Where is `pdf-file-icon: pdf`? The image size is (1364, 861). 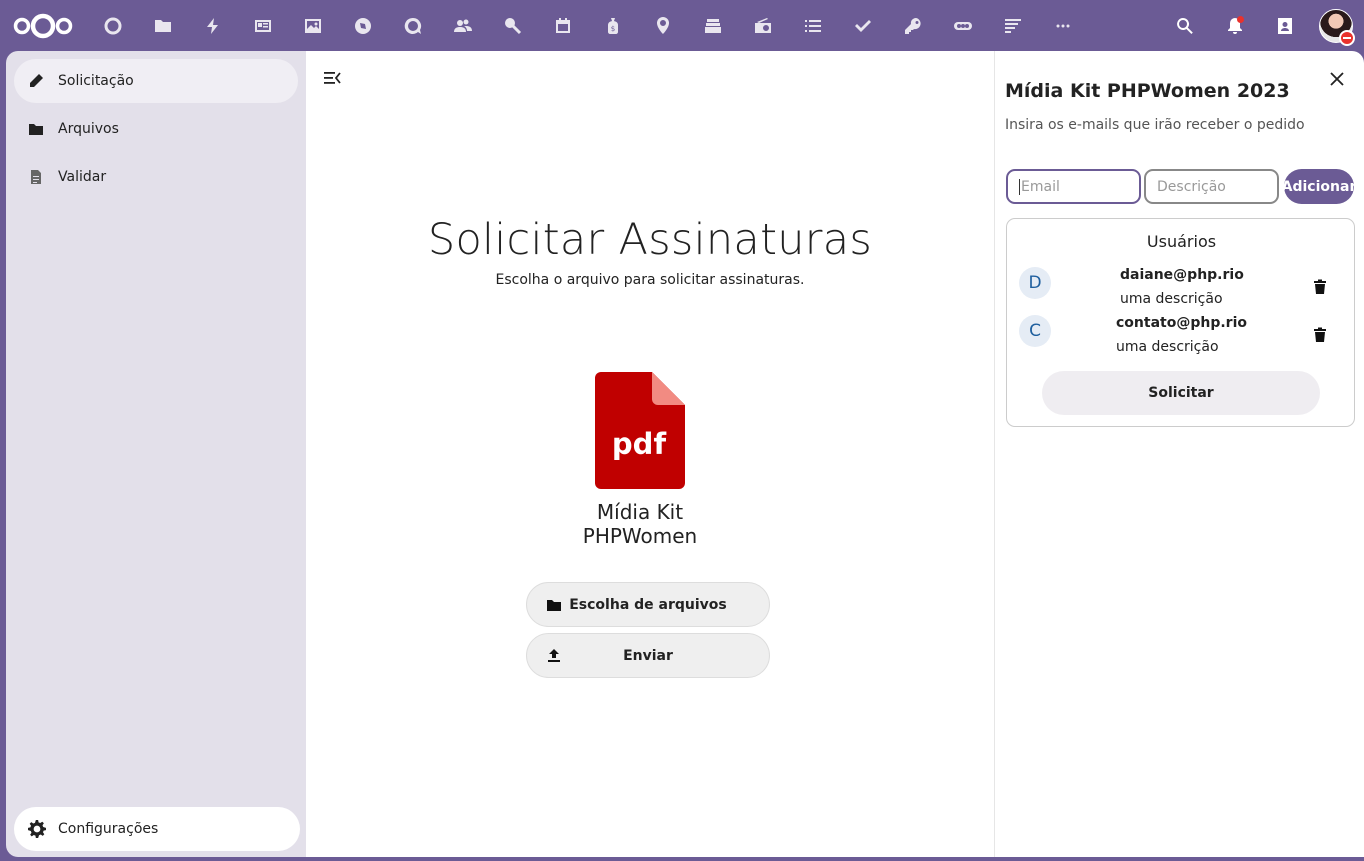 pdf-file-icon: pdf is located at coordinates (640, 430).